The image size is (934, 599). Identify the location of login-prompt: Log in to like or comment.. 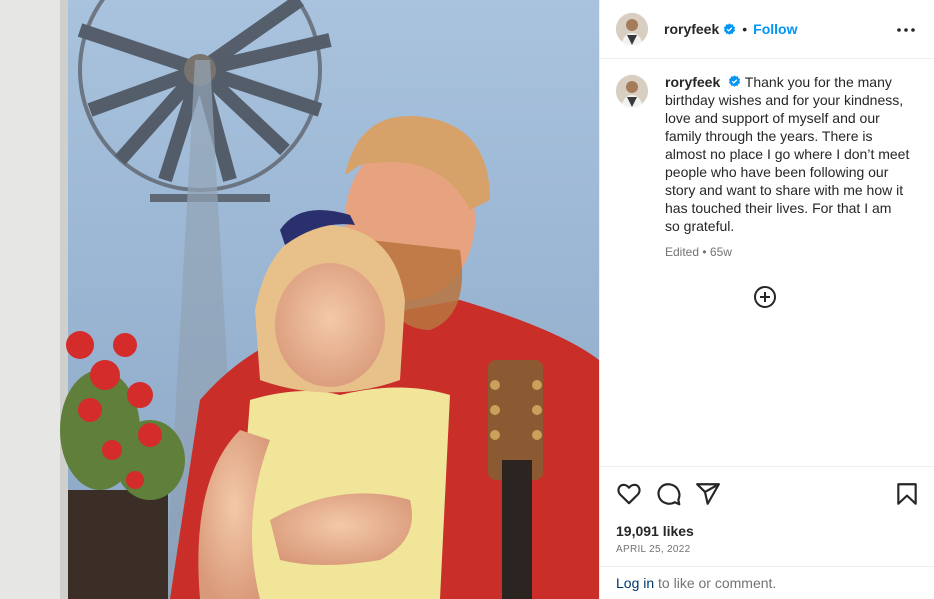
(767, 582).